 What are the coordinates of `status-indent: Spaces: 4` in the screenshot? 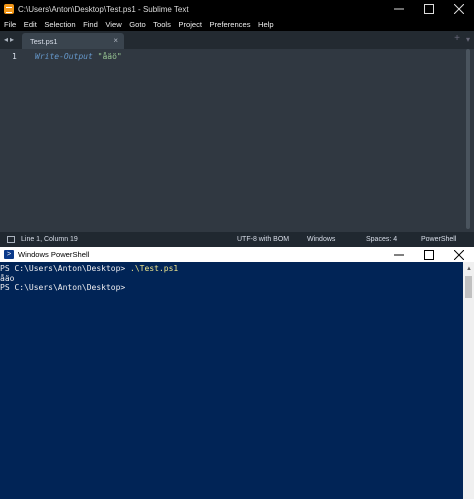 It's located at (381, 239).